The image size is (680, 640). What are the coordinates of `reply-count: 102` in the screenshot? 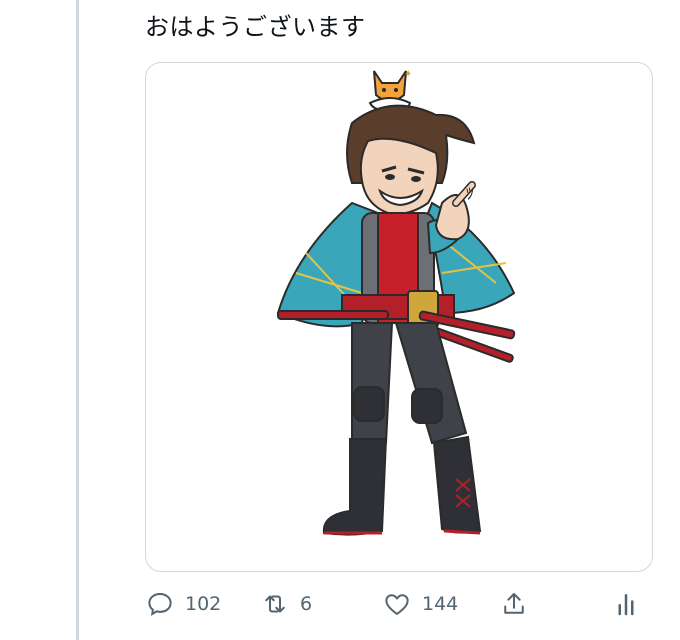 It's located at (203, 604).